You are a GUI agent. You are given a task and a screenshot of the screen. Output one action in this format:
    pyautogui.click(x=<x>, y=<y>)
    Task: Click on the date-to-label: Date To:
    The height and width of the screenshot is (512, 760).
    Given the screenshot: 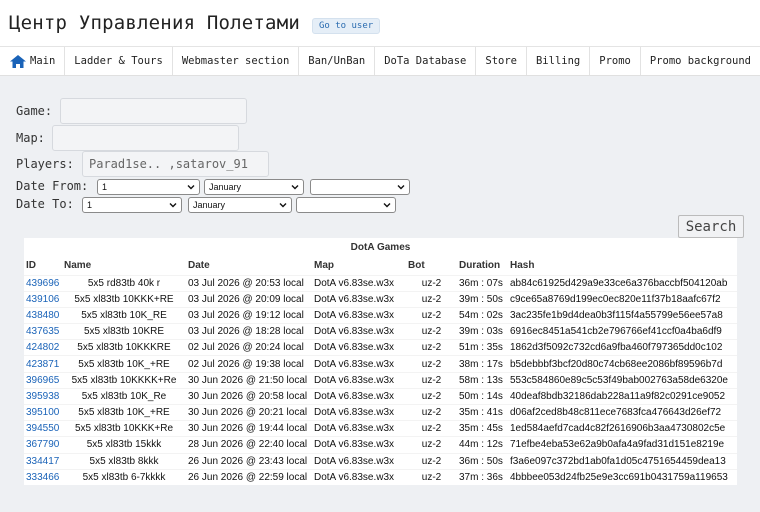 What is the action you would take?
    pyautogui.click(x=45, y=204)
    